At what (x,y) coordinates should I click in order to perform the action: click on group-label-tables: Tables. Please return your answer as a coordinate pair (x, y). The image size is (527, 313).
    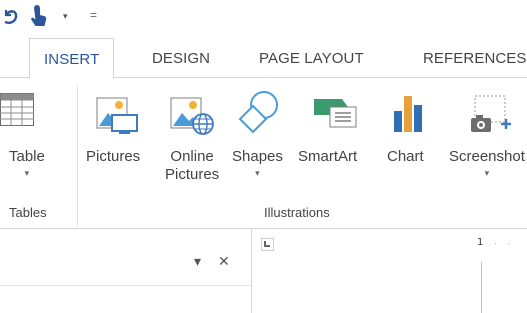
    Looking at the image, I should click on (28, 212).